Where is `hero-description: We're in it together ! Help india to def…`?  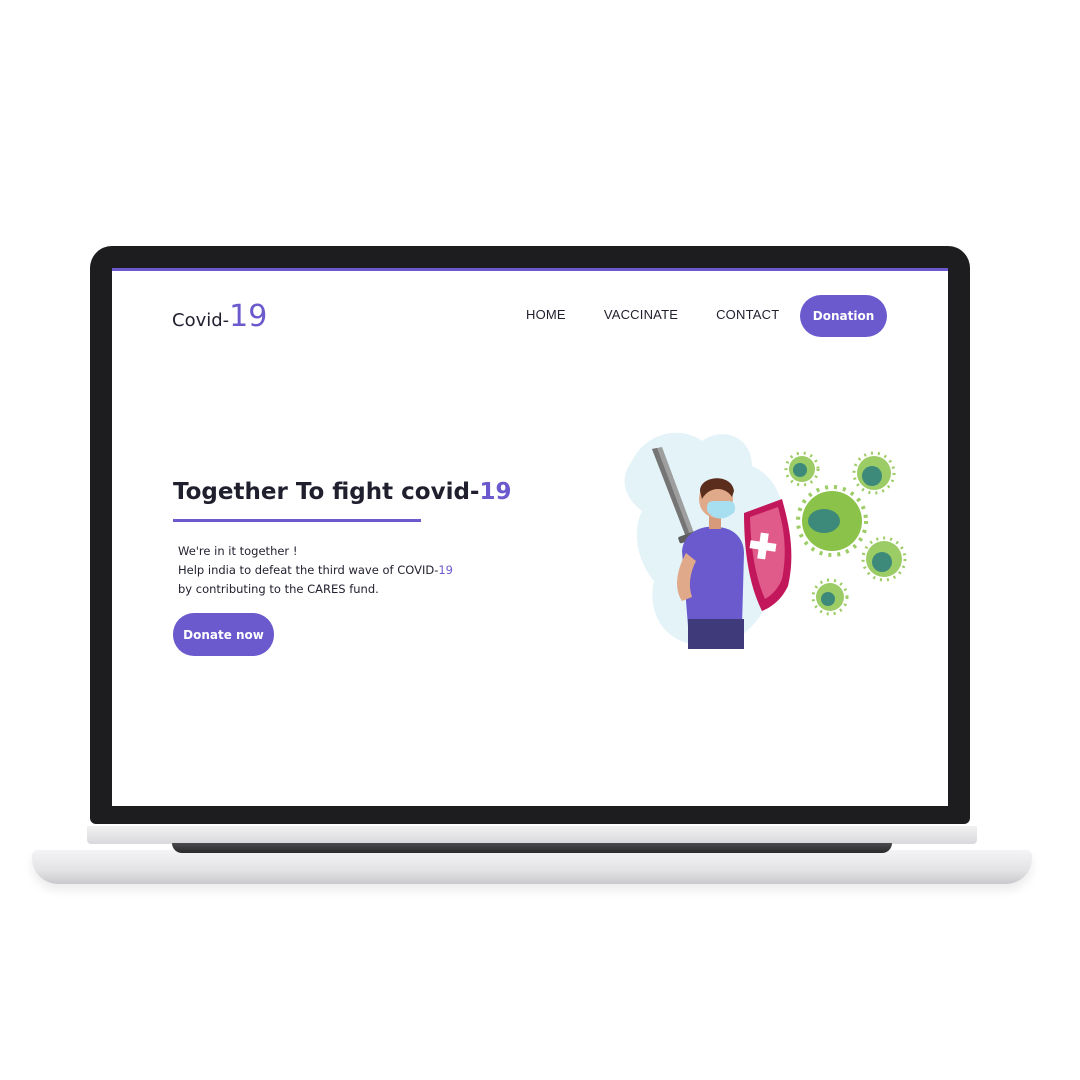 hero-description: We're in it together ! Help india to def… is located at coordinates (315, 570).